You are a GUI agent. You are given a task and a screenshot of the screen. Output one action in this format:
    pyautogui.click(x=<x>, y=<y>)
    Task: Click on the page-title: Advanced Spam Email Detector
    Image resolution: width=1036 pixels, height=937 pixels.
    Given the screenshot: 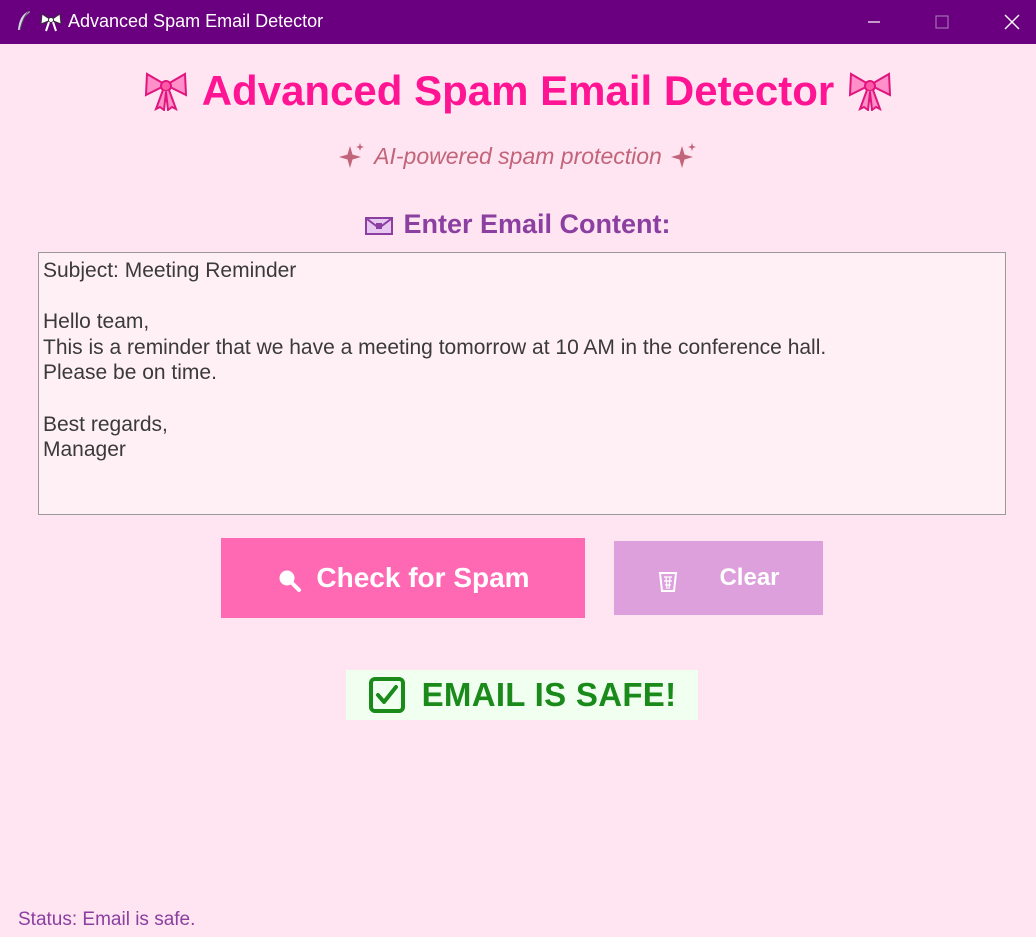 What is the action you would take?
    pyautogui.click(x=518, y=90)
    